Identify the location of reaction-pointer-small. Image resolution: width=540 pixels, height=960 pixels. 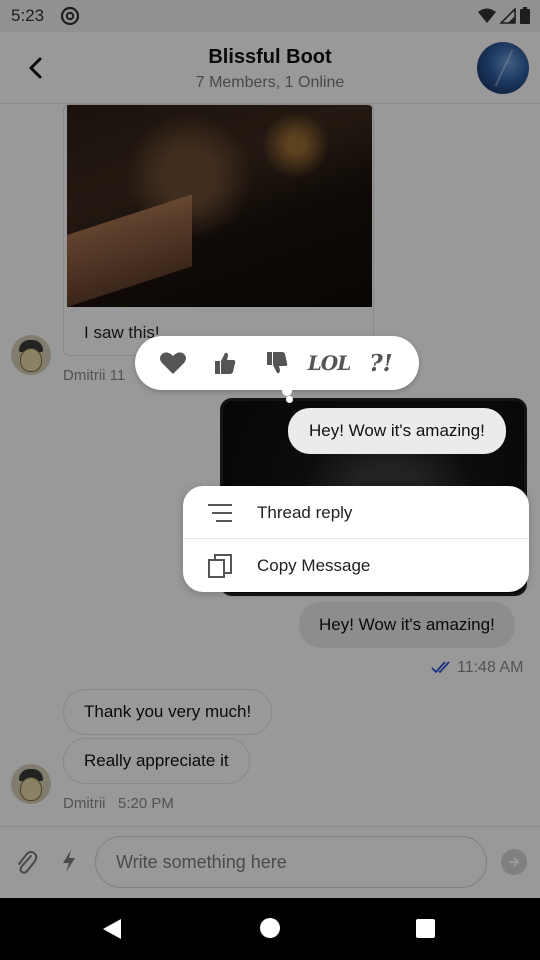
(289, 399).